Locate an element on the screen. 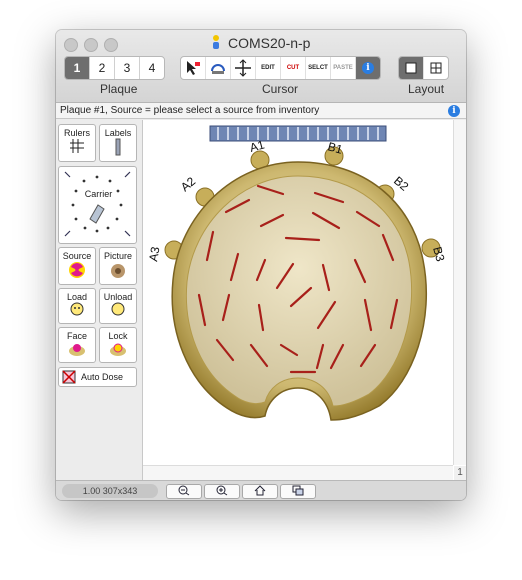  rulers-button: Rulers is located at coordinates (77, 143).